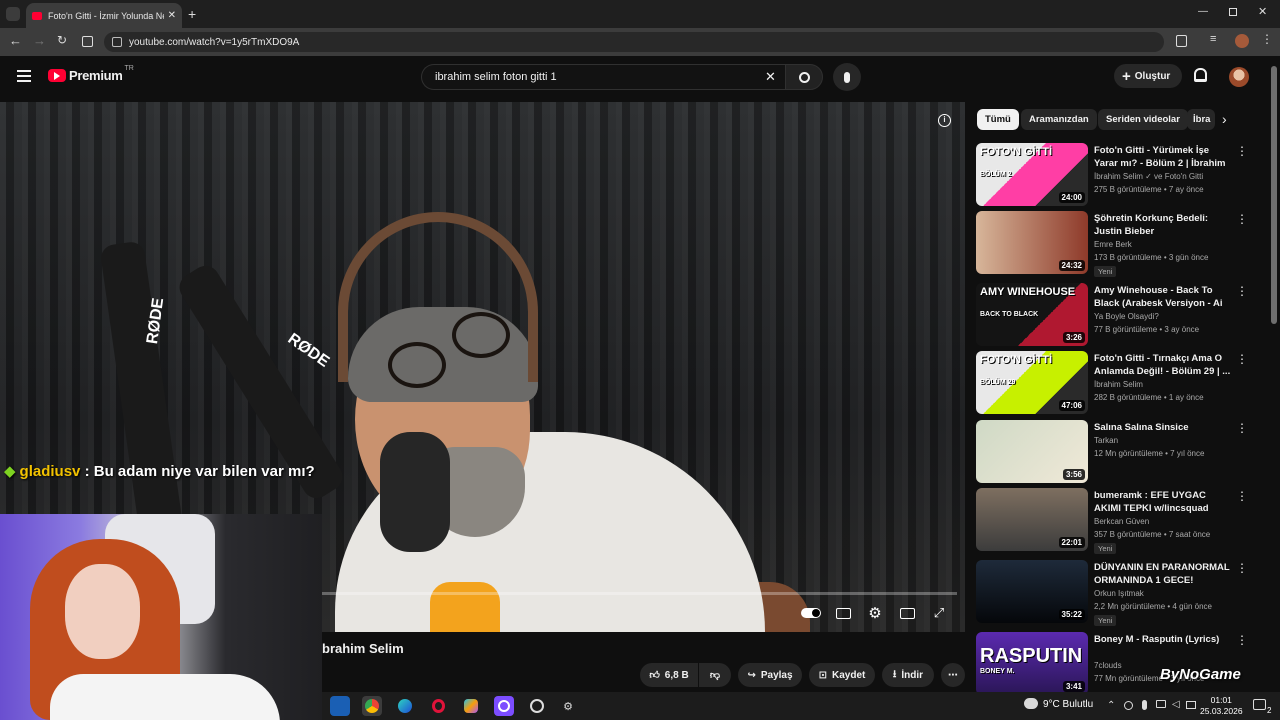 Image resolution: width=1280 pixels, height=720 pixels. I want to click on address-bar: youtube.com/watch?v=1y5rTmXDO9A, so click(634, 42).